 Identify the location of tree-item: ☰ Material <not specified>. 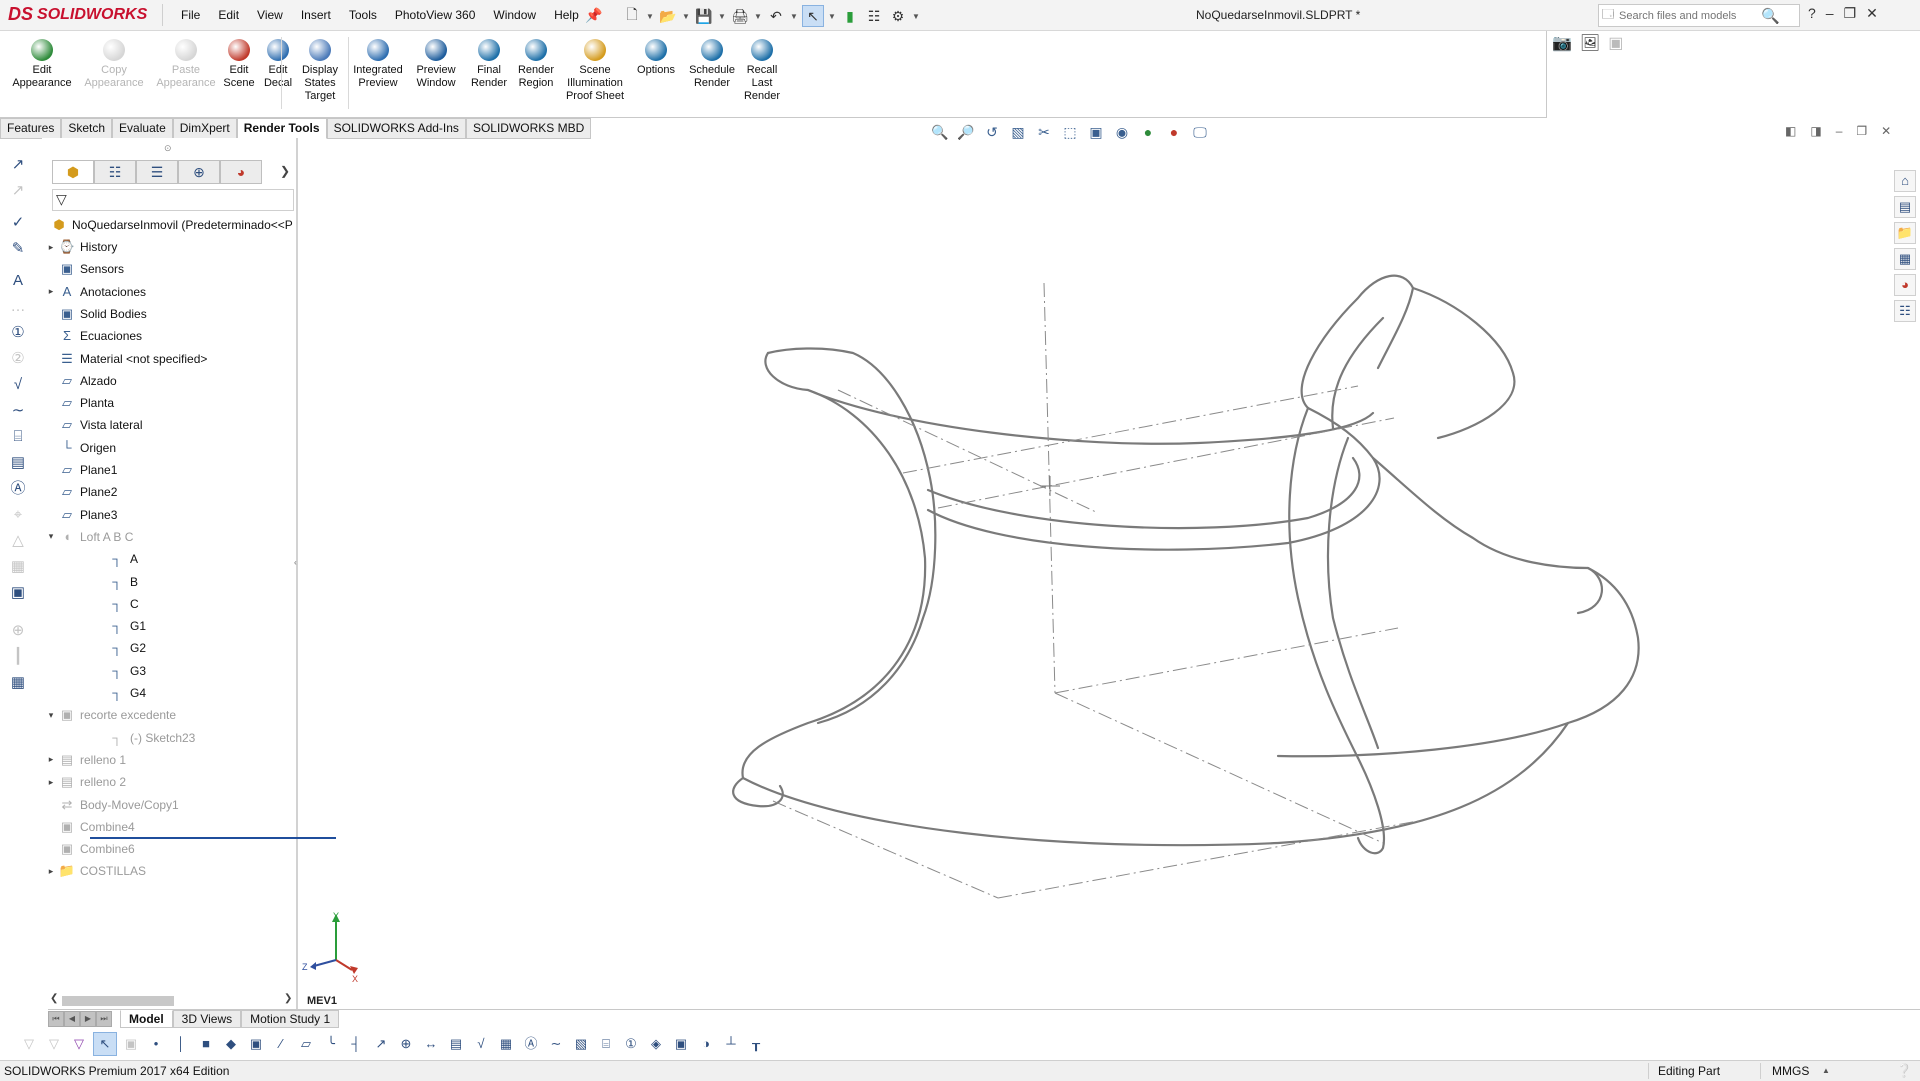
(125, 359).